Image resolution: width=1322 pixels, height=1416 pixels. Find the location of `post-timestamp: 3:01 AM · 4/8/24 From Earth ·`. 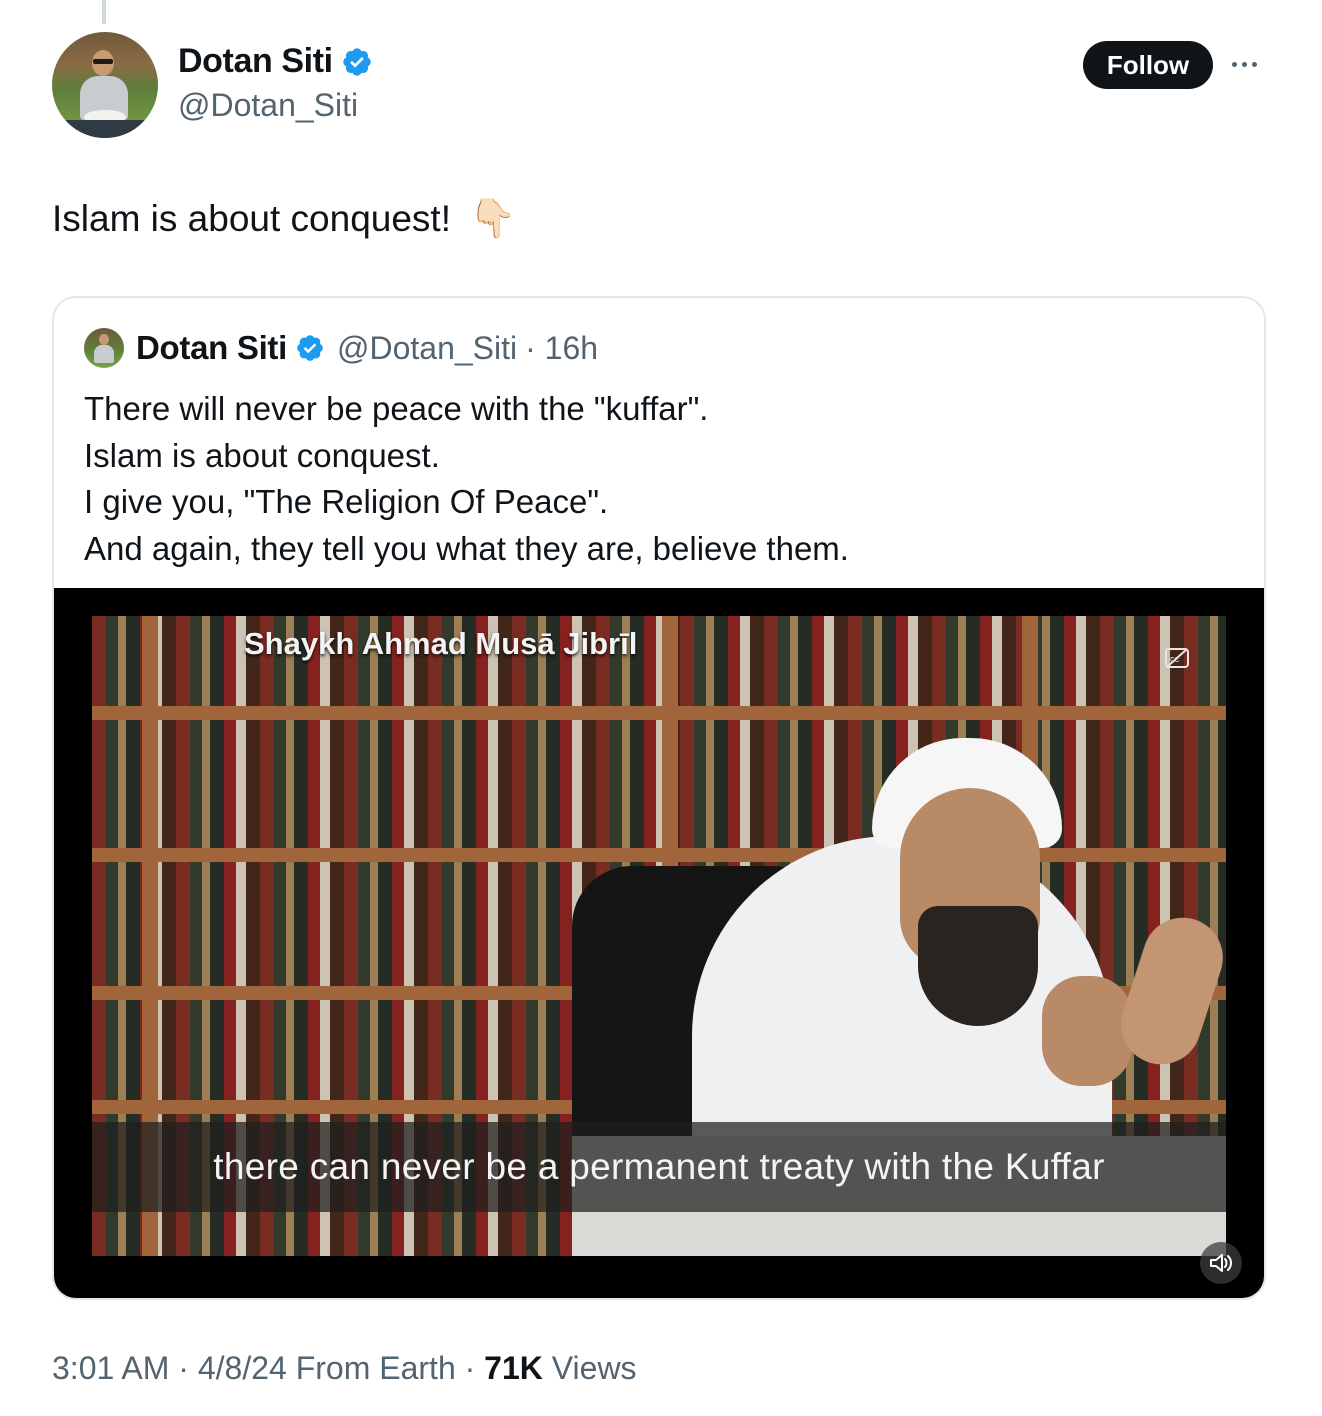

post-timestamp: 3:01 AM · 4/8/24 From Earth · is located at coordinates (268, 1368).